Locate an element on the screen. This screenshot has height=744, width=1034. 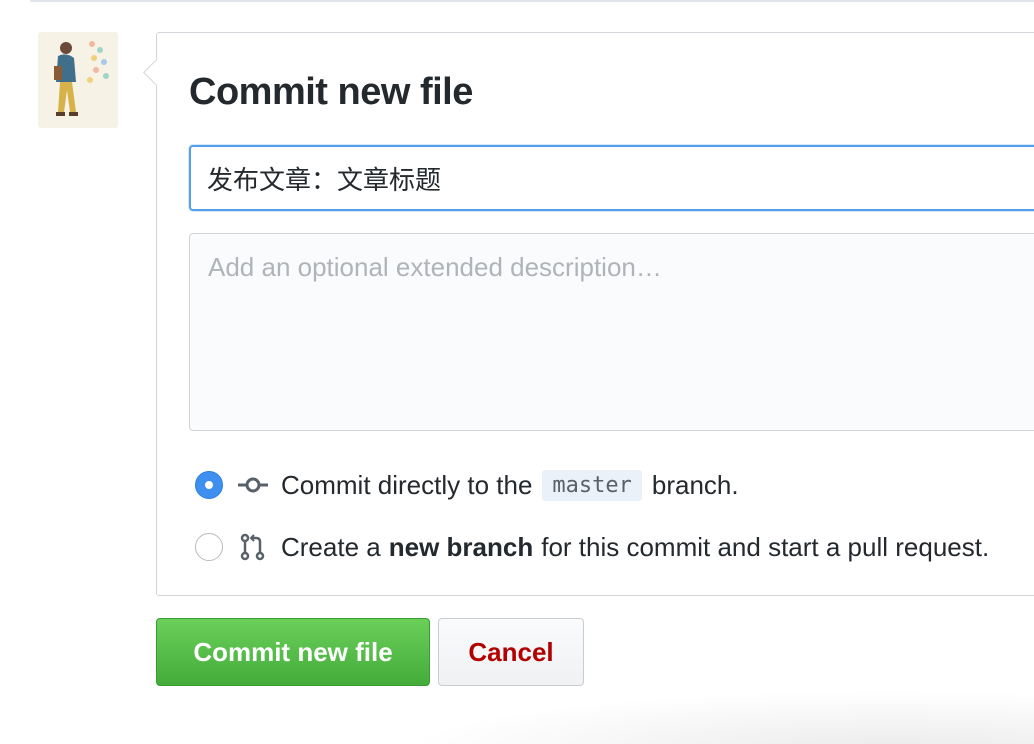
git-commit-icon is located at coordinates (253, 485).